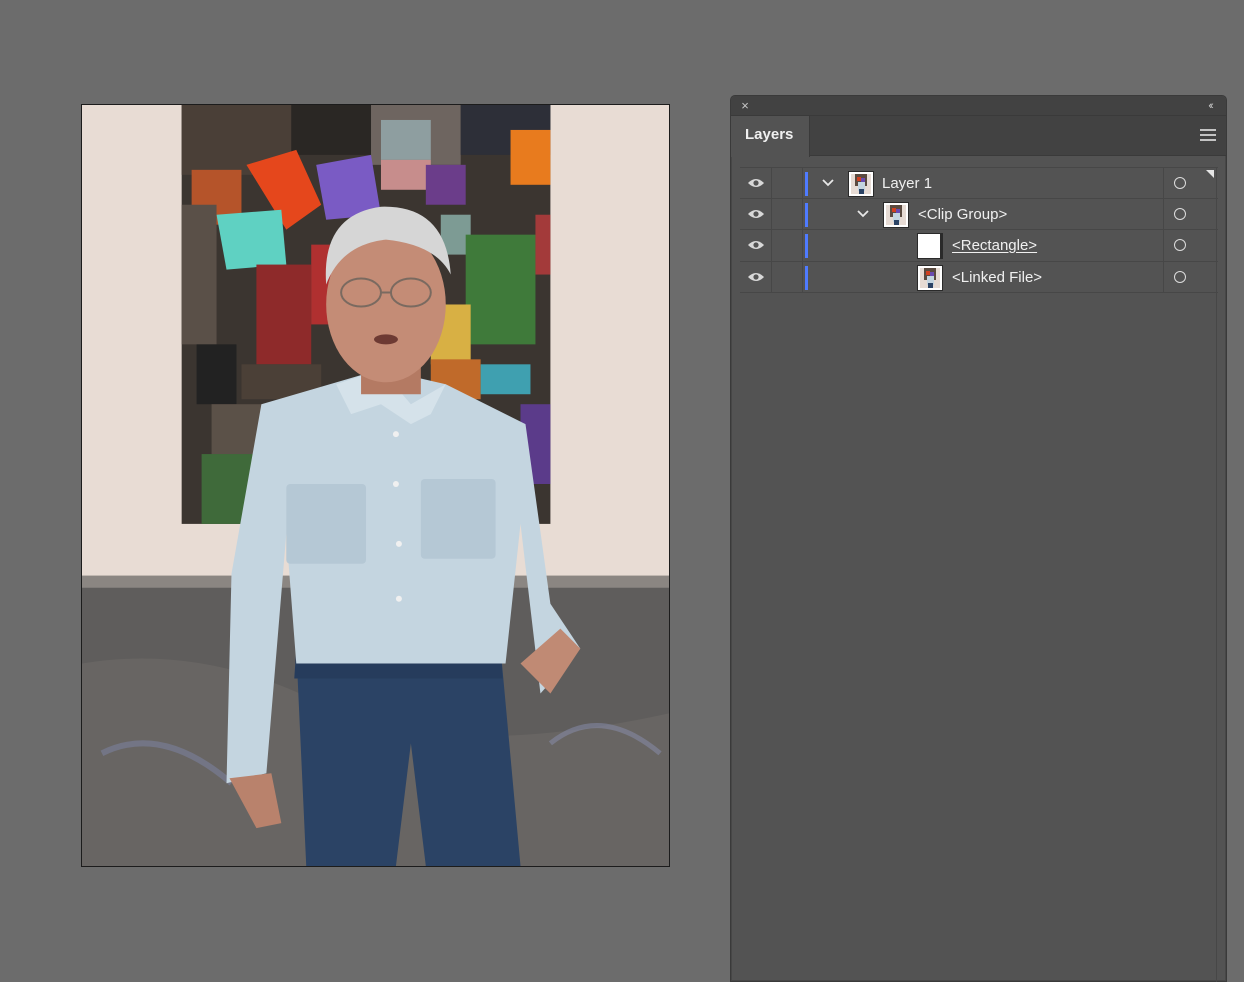 The width and height of the screenshot is (1244, 982). I want to click on panel-titlebar: × ‹‹, so click(978, 106).